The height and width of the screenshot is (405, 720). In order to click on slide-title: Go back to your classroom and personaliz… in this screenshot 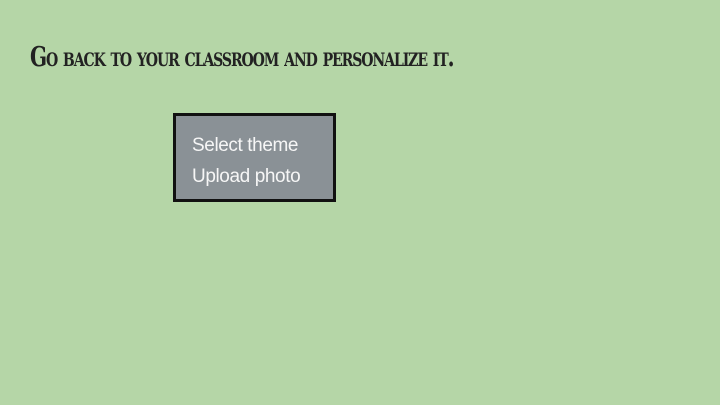, I will do `click(242, 57)`.